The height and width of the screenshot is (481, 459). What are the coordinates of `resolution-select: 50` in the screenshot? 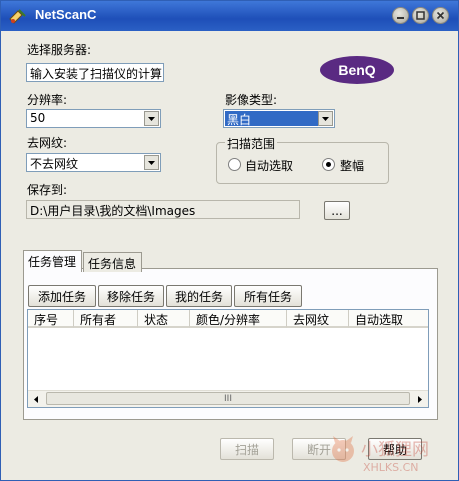 It's located at (93, 118).